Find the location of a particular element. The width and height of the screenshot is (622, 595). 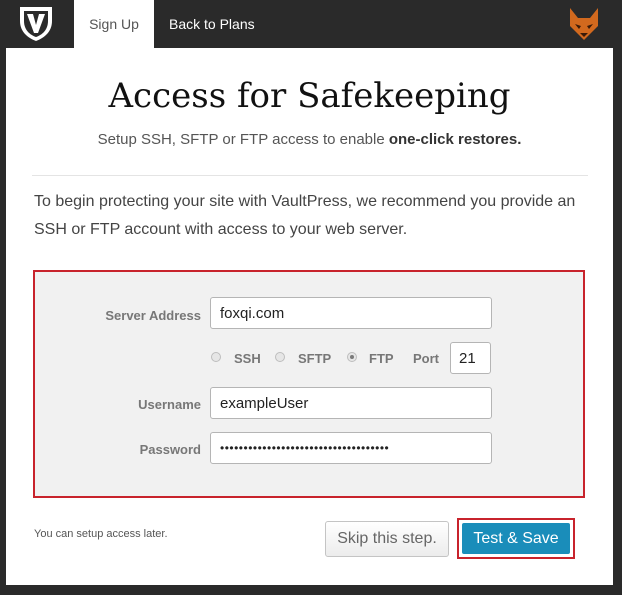

subtitle-text: Setup SSH, SFTP or FTP access to enable is located at coordinates (243, 139).